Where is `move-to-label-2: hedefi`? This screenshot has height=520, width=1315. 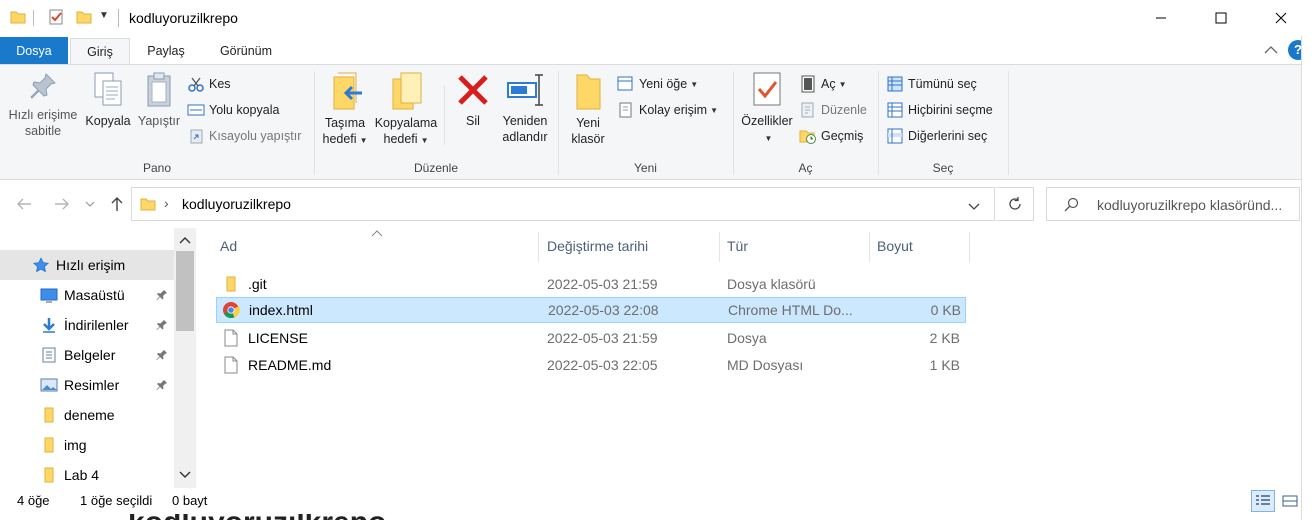 move-to-label-2: hedefi is located at coordinates (339, 139).